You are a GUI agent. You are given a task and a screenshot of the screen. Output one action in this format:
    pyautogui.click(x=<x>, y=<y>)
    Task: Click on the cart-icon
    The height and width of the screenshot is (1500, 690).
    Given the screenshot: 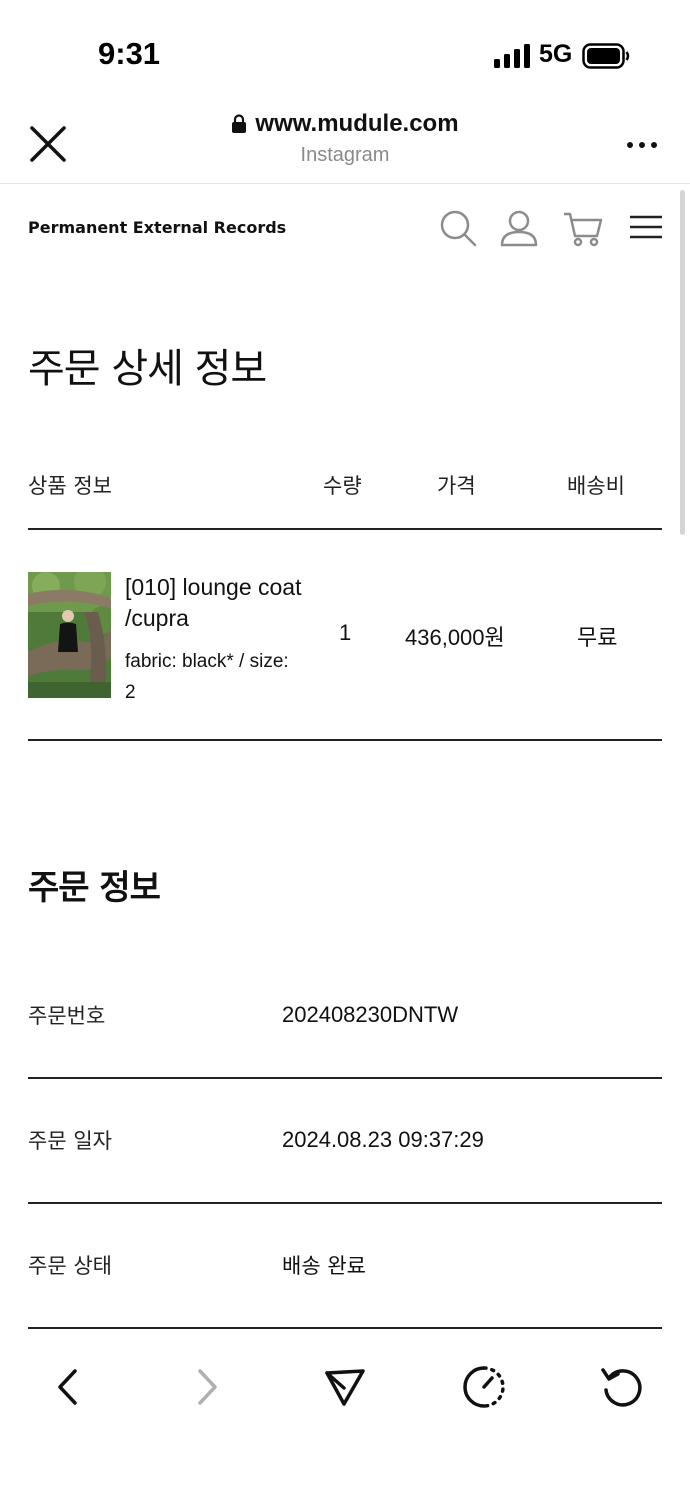 What is the action you would take?
    pyautogui.click(x=583, y=228)
    